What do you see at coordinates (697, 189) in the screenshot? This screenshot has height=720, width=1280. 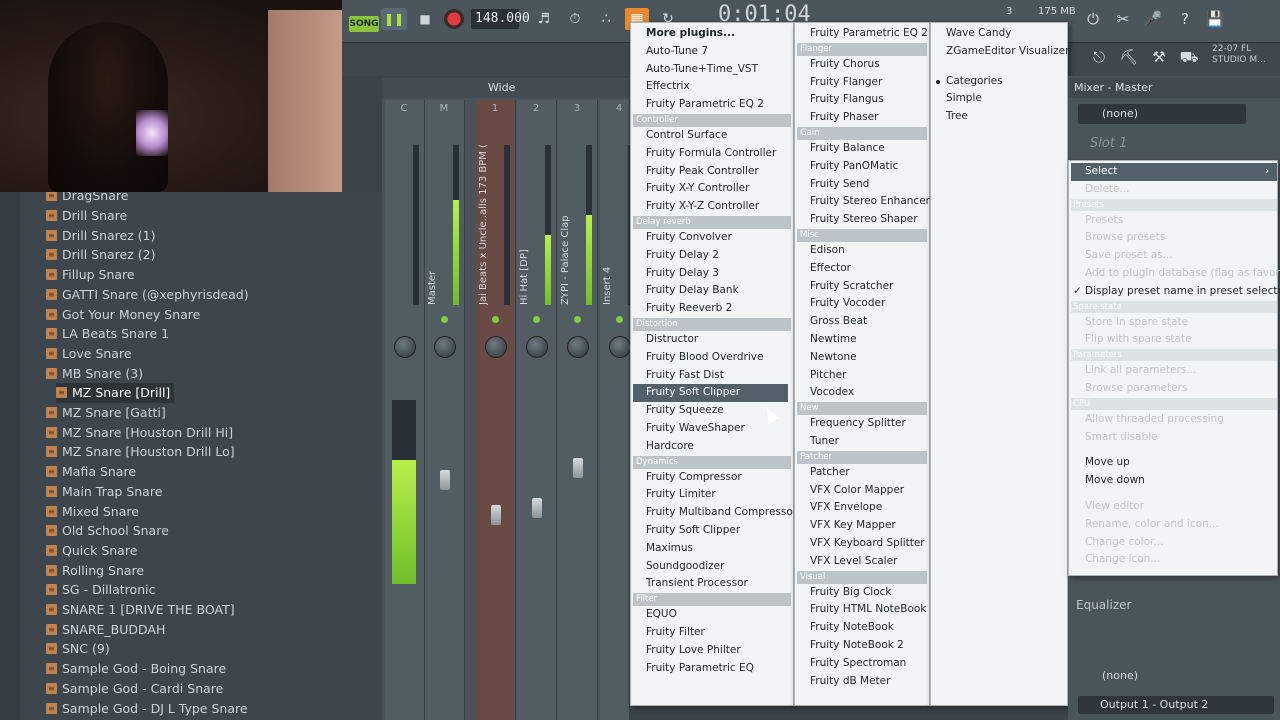 I see `plugin-menu-item: Fruity X-Y Controller` at bounding box center [697, 189].